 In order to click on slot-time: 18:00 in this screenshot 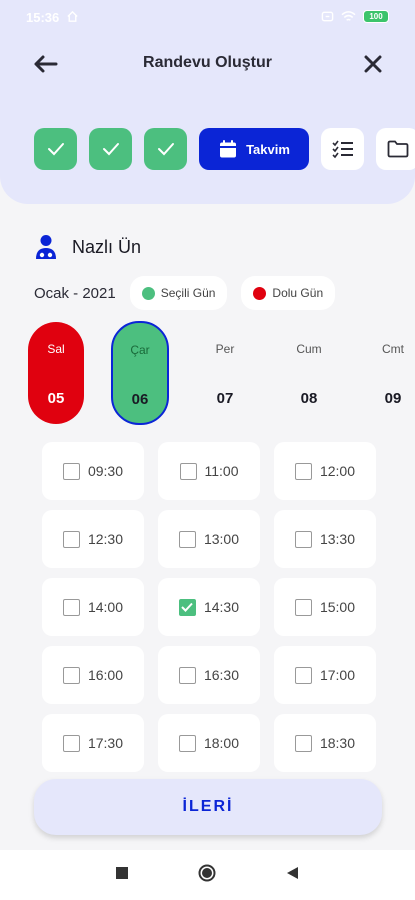, I will do `click(221, 743)`.